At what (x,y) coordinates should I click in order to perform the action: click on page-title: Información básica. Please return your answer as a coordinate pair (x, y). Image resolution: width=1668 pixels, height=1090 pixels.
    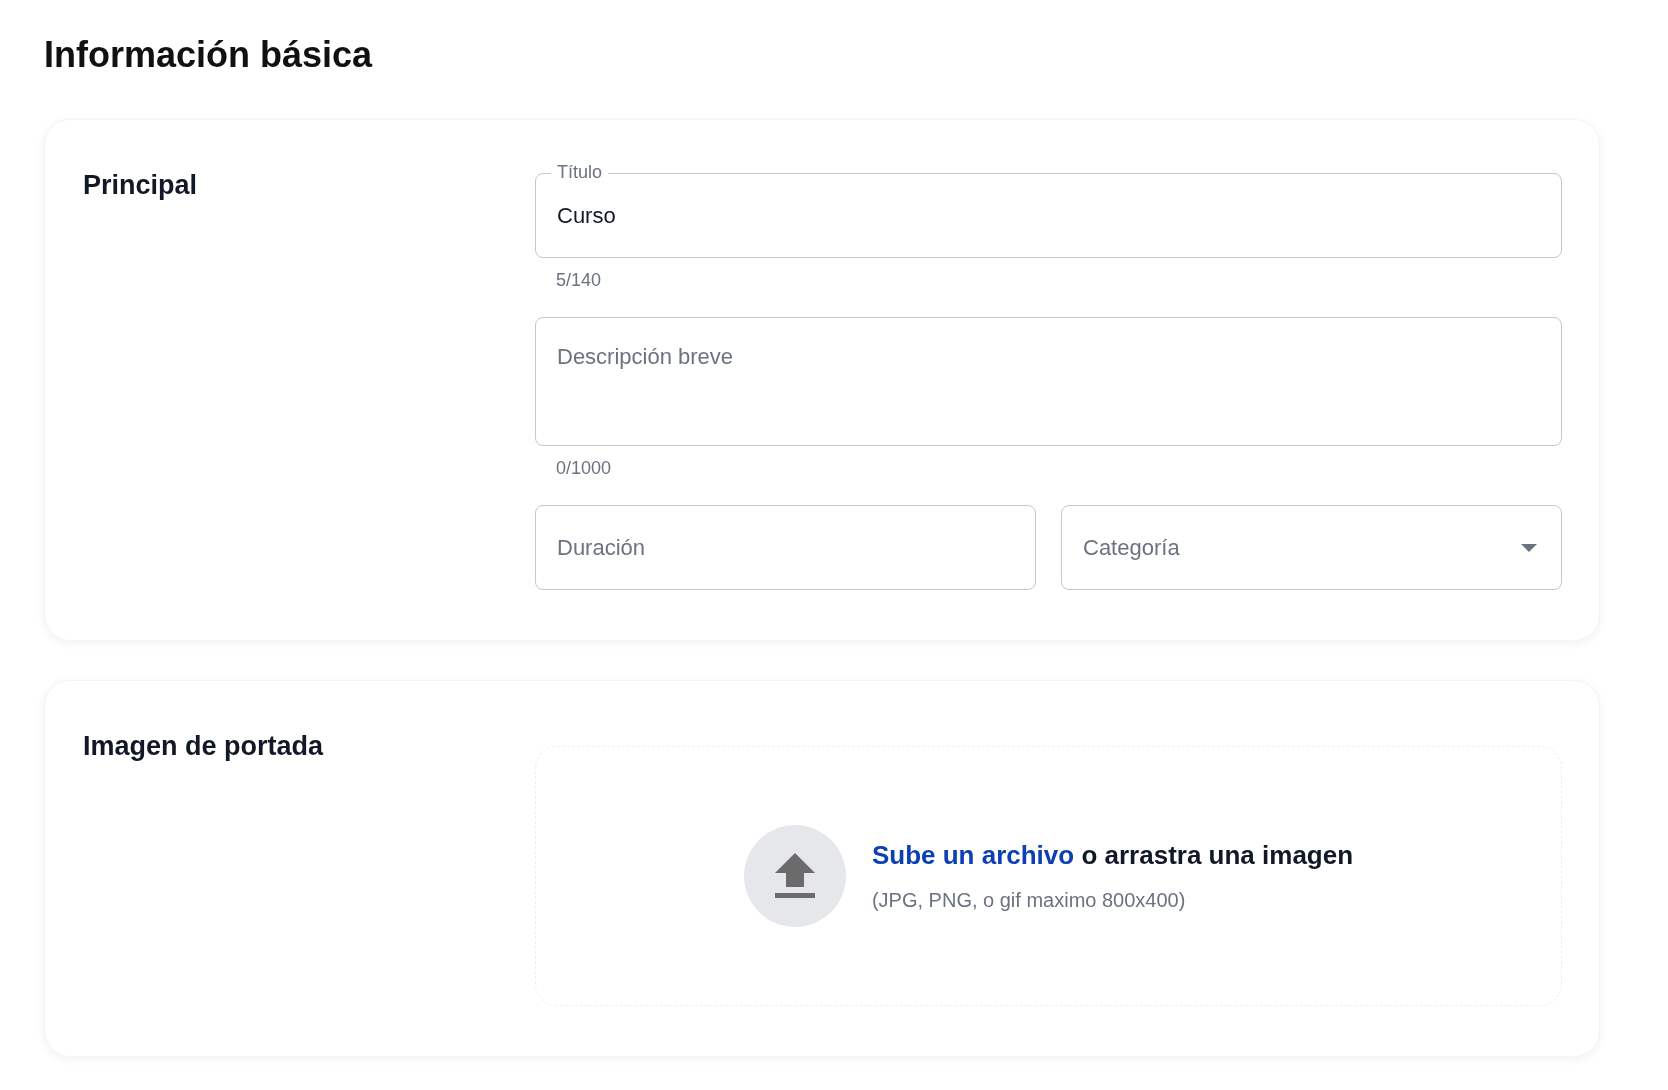
    Looking at the image, I should click on (208, 55).